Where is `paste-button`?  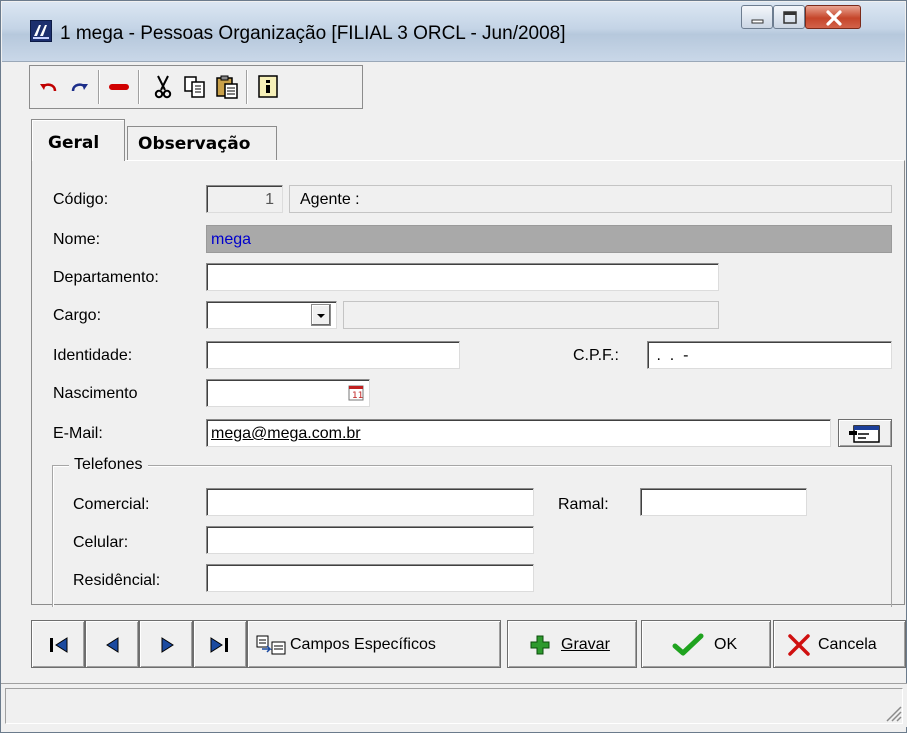
paste-button is located at coordinates (227, 87).